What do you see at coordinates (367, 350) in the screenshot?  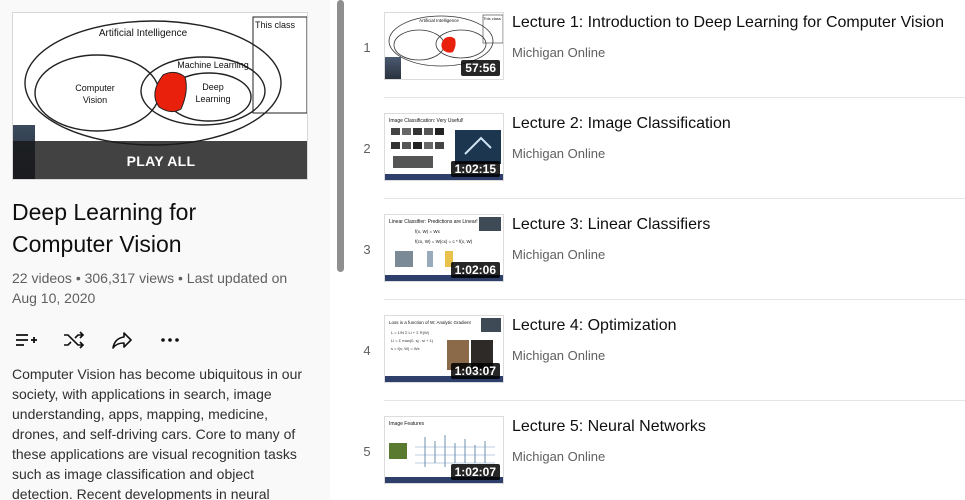 I see `video-index: 4` at bounding box center [367, 350].